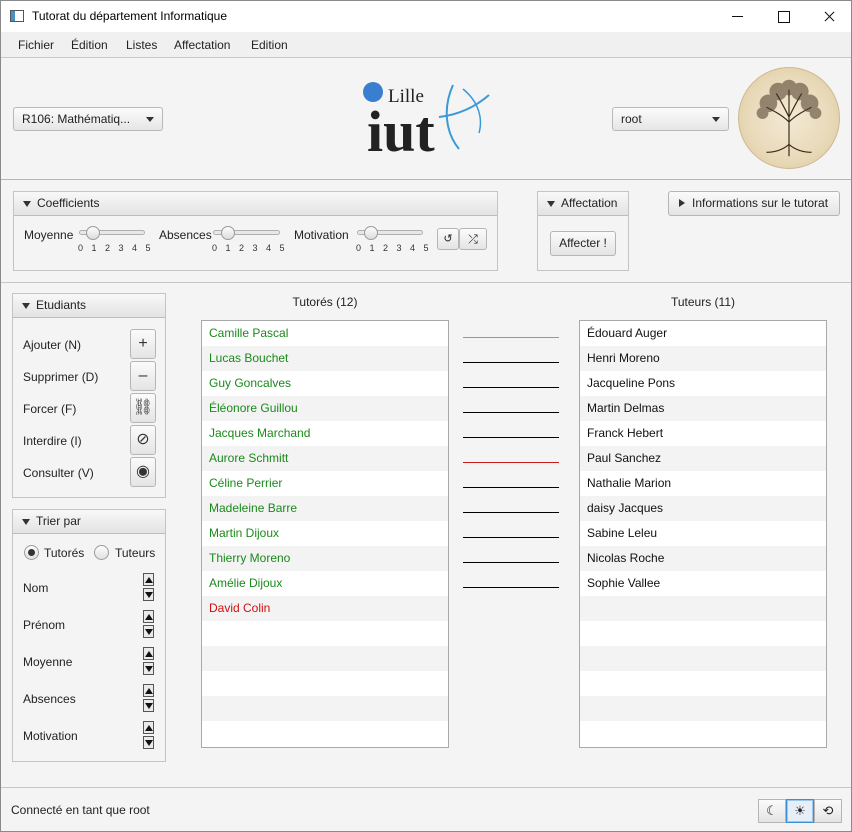 This screenshot has width=852, height=832. I want to click on tuteur-row: Sophie Vallee, so click(703, 583).